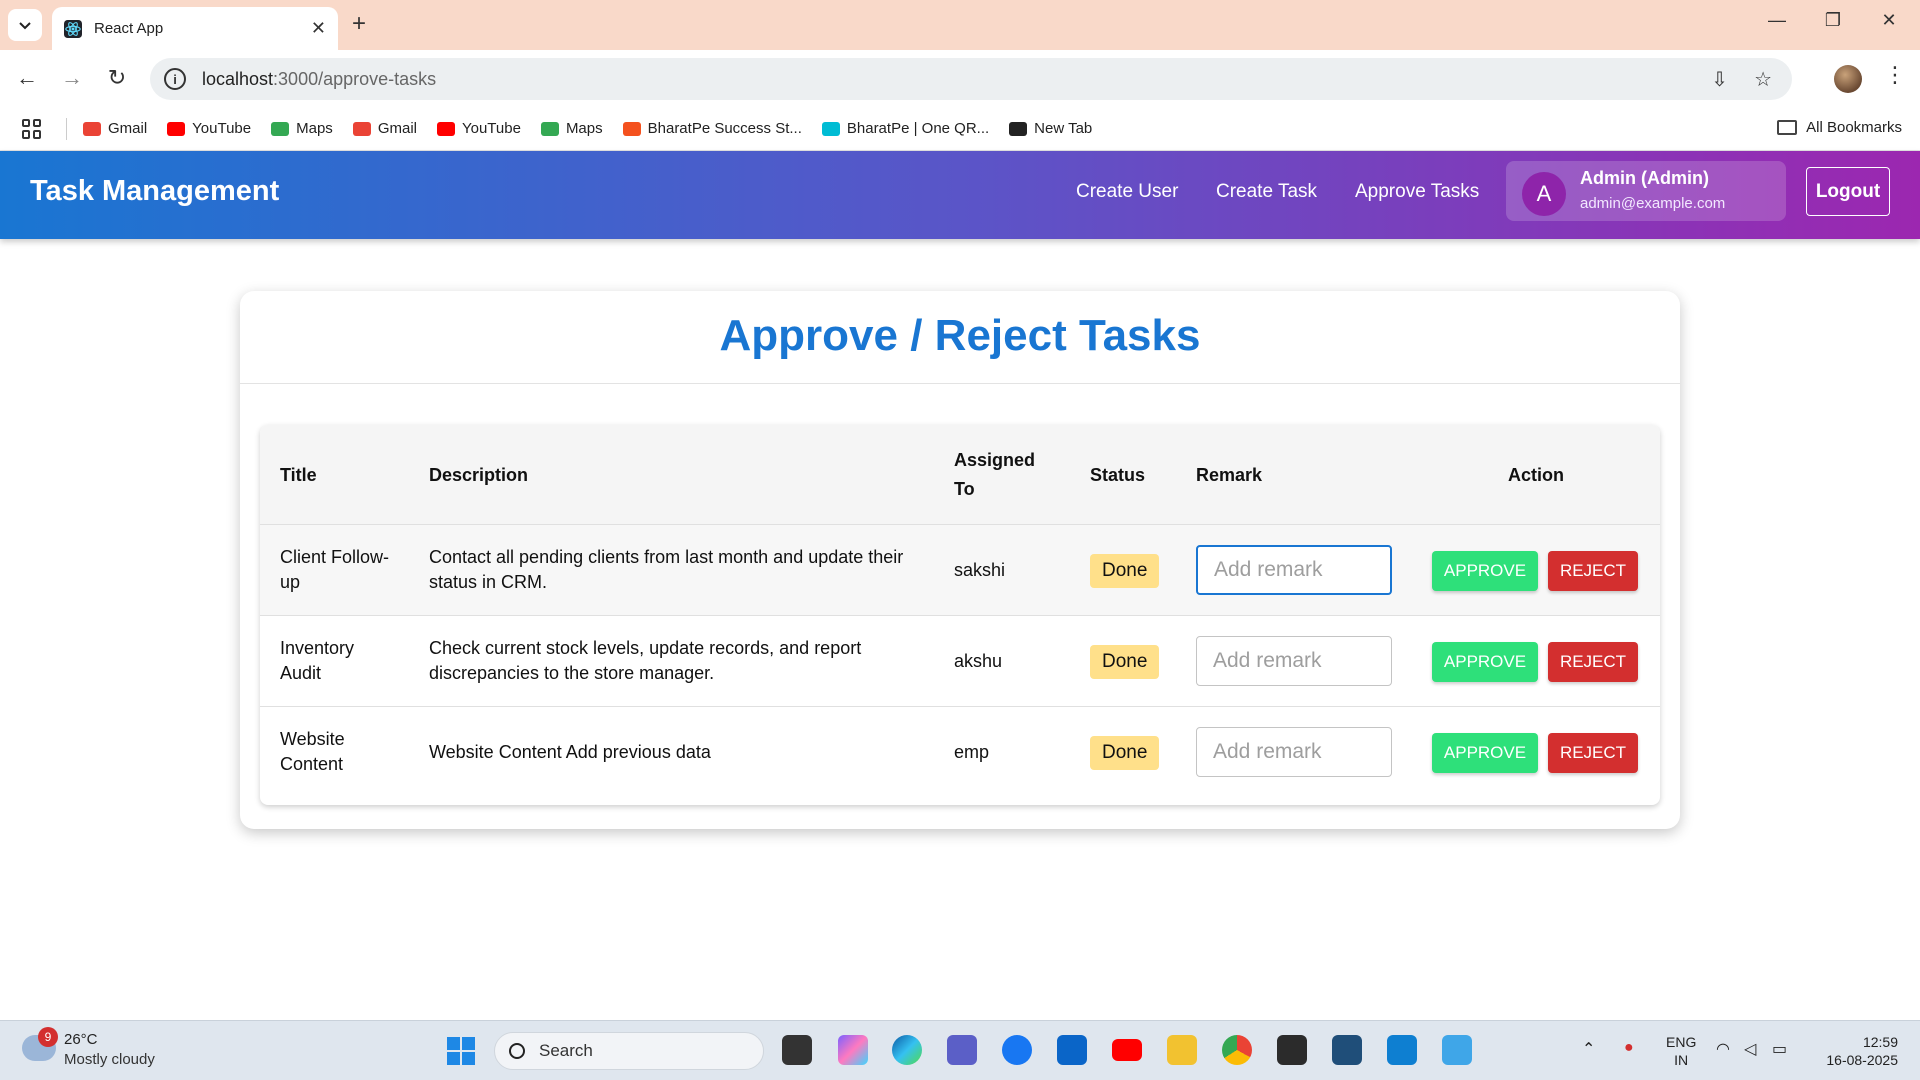  What do you see at coordinates (1457, 1050) in the screenshot?
I see `notepad-icon` at bounding box center [1457, 1050].